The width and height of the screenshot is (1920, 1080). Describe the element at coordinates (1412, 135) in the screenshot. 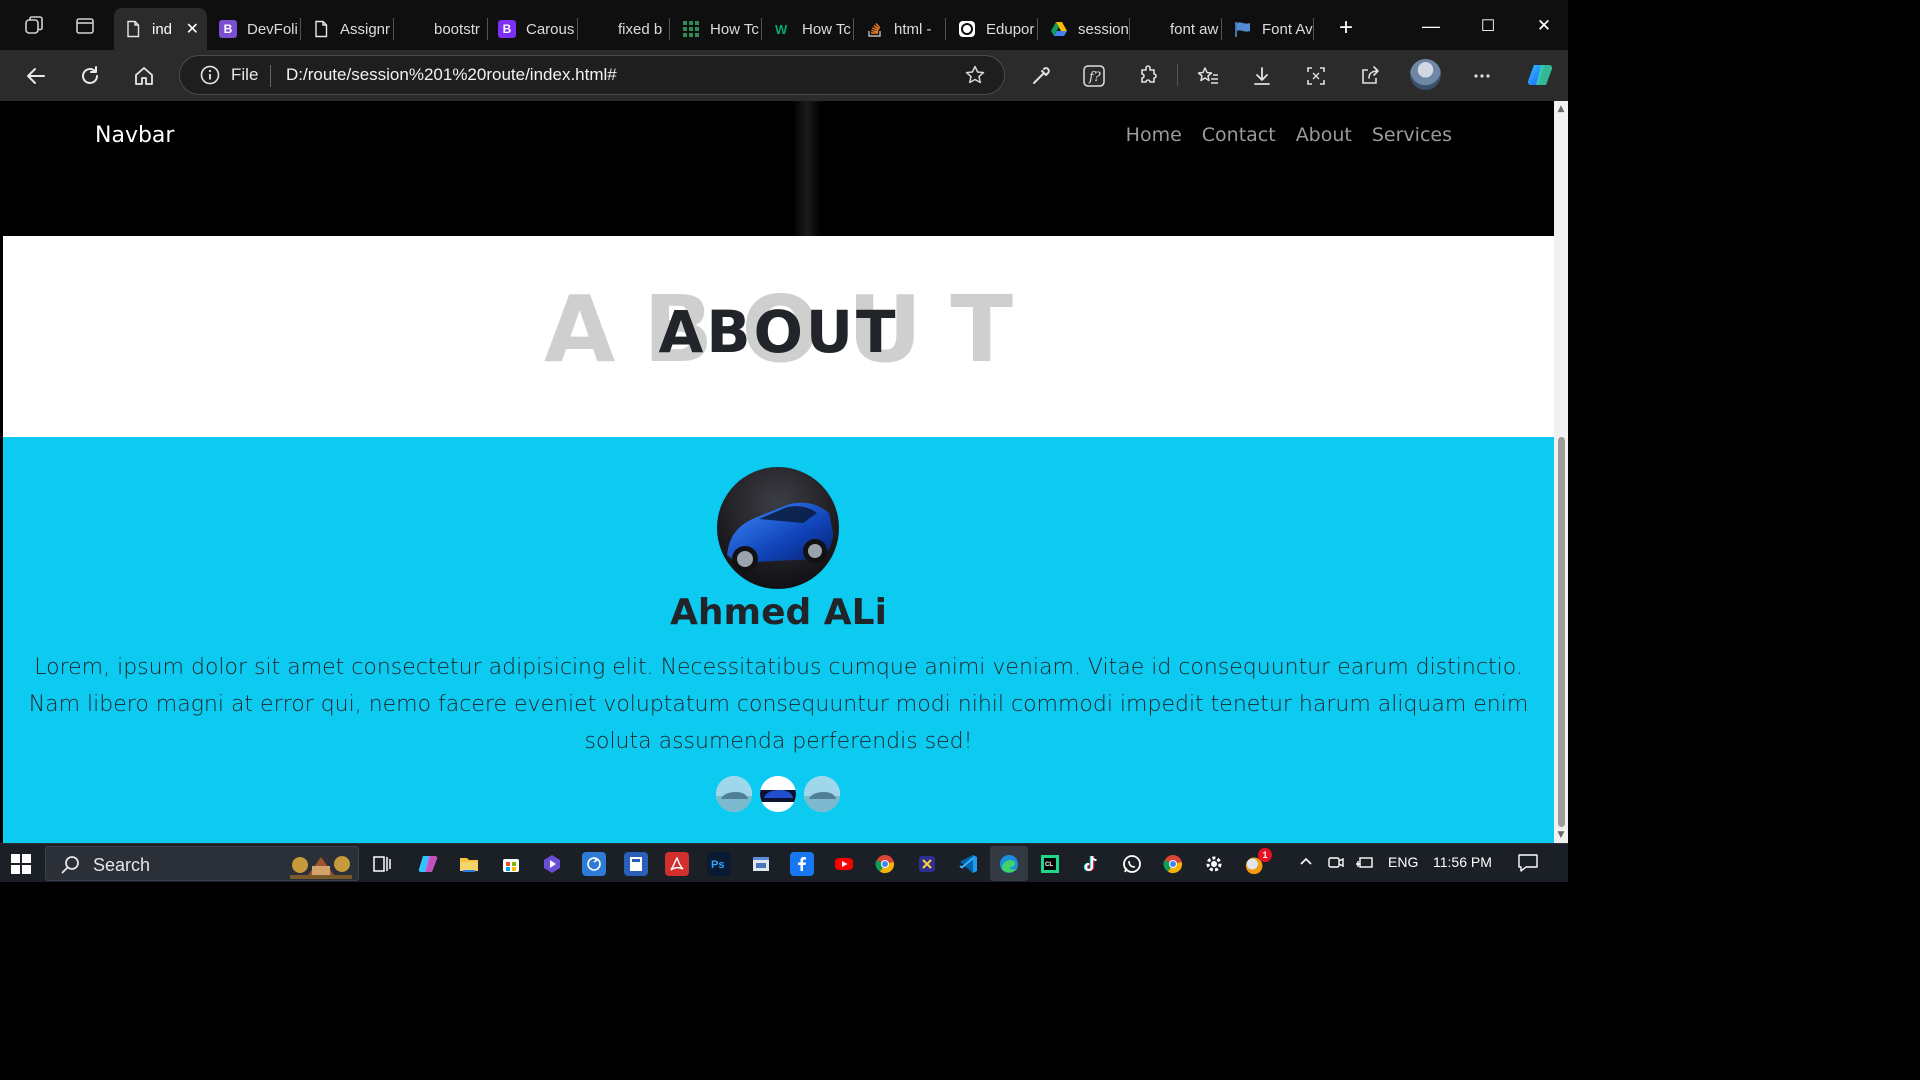

I see `nav-link-services: Services` at that location.